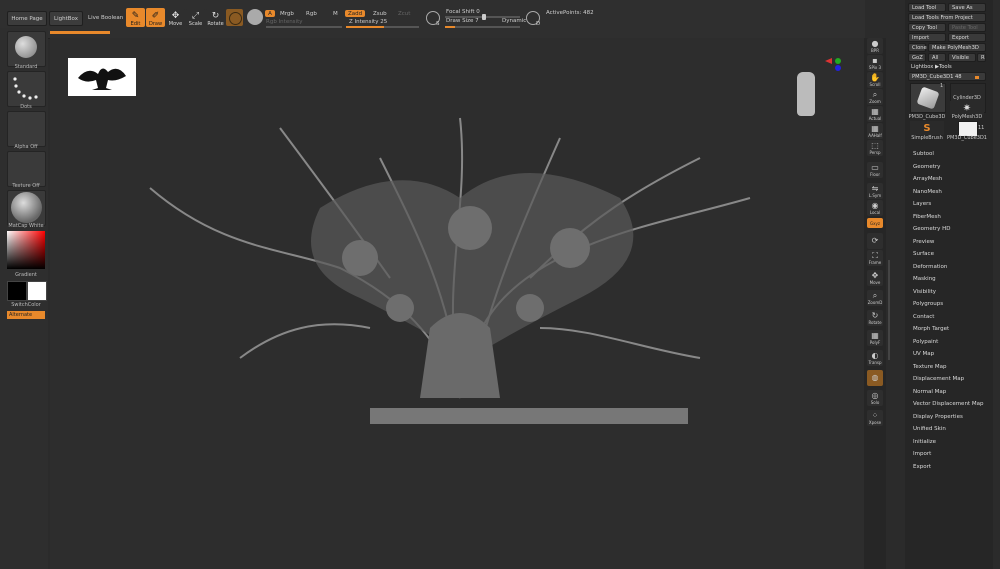 The width and height of the screenshot is (1000, 569). I want to click on menu-import: Import, so click(922, 454).